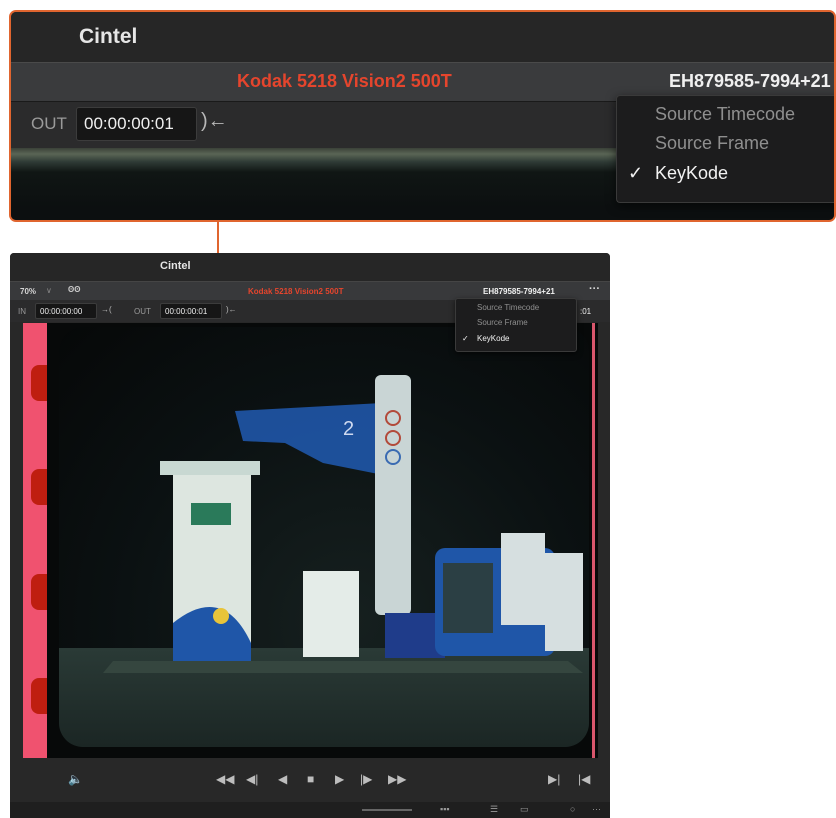  Describe the element at coordinates (750, 81) in the screenshot. I see `callout-keykode-value: EH879585-7994+21` at that location.